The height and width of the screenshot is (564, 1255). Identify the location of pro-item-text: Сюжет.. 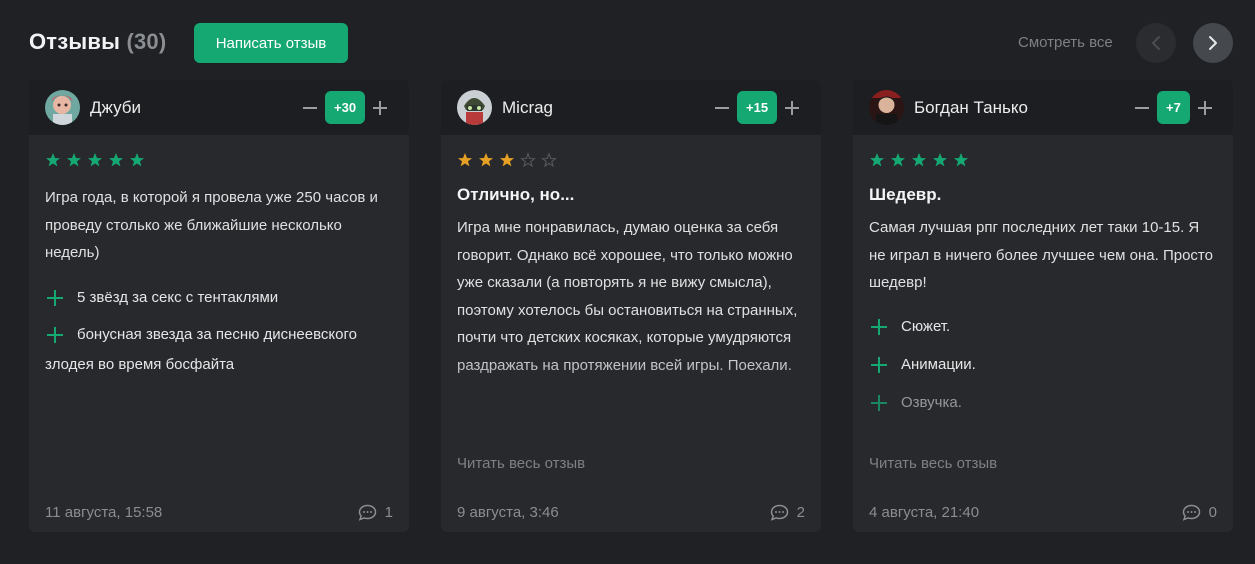
(926, 326).